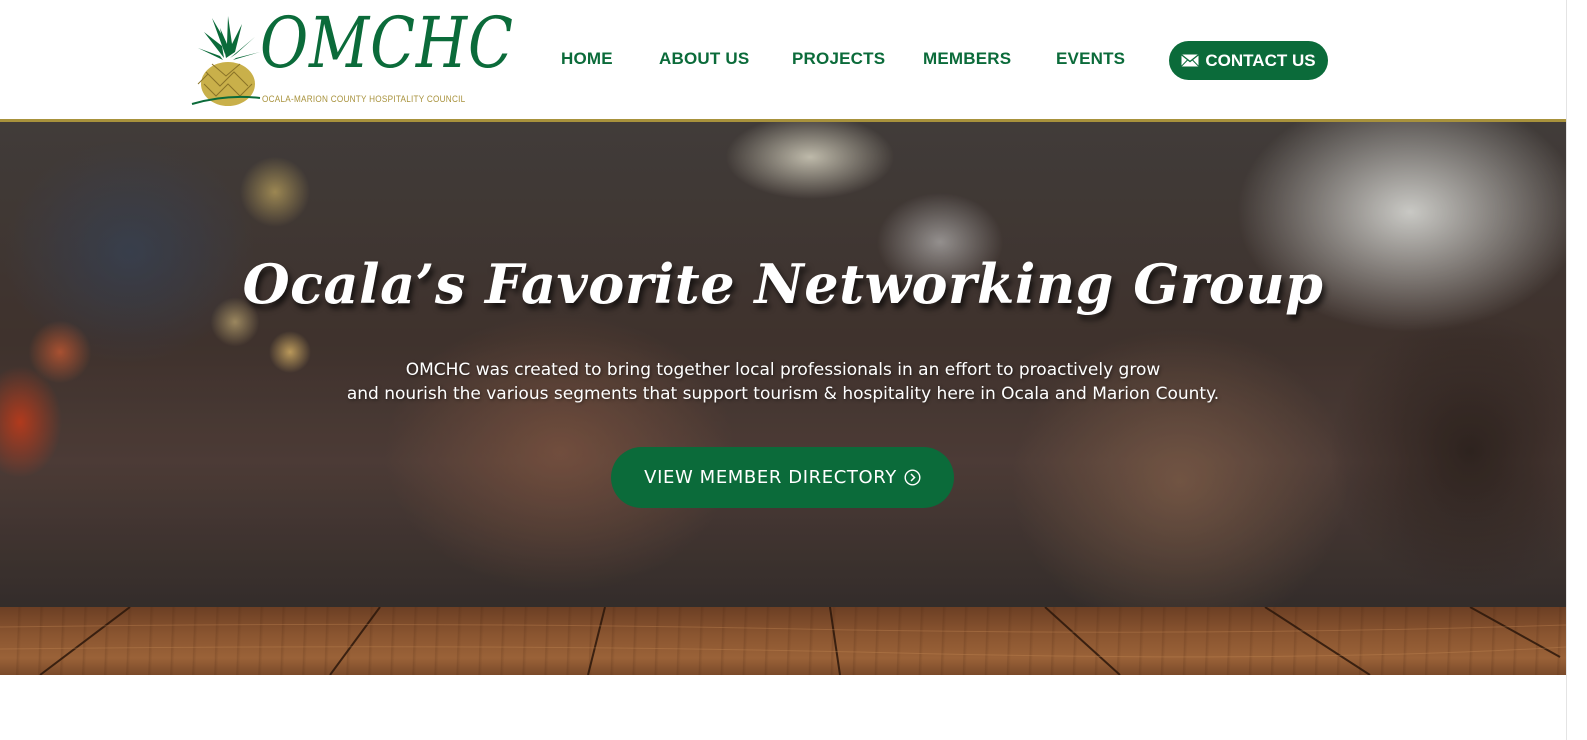 The width and height of the screenshot is (1587, 740). I want to click on nav-home: HOME, so click(587, 59).